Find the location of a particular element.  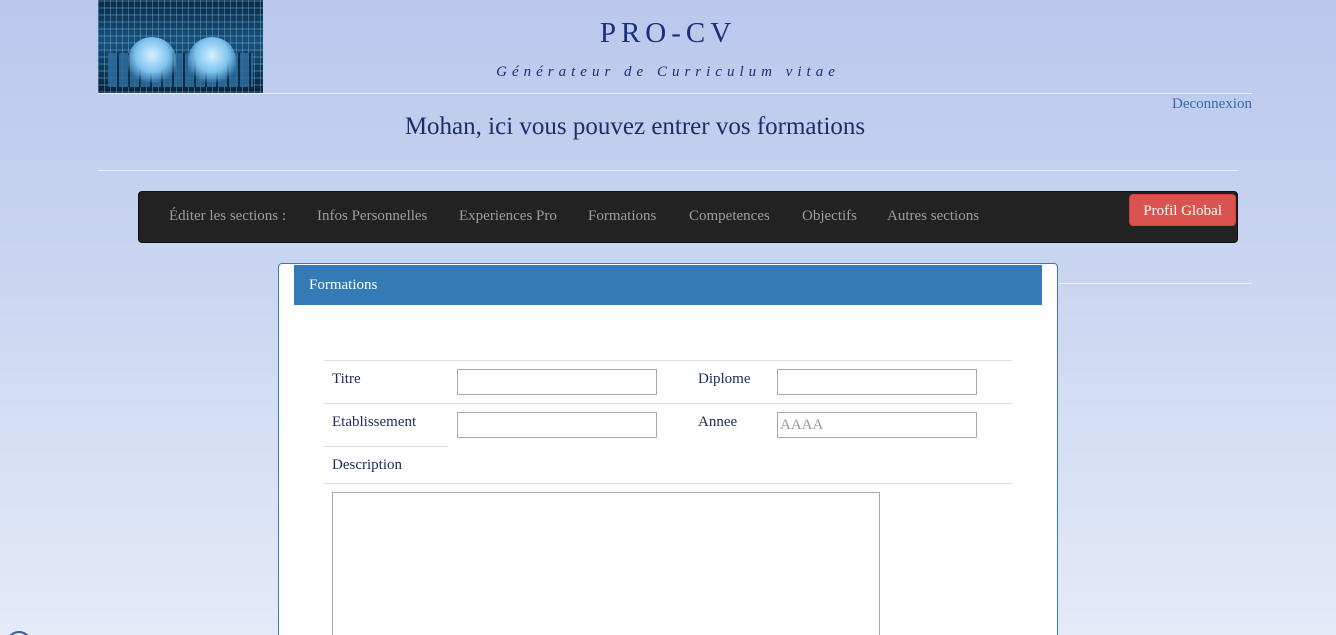

nav-item-objectifs: Objectifs is located at coordinates (829, 216).